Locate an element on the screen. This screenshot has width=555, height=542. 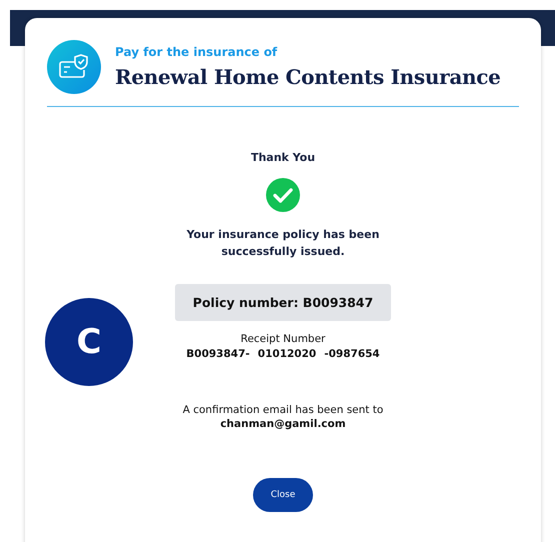
receipt-label: Receipt Number is located at coordinates (283, 339).